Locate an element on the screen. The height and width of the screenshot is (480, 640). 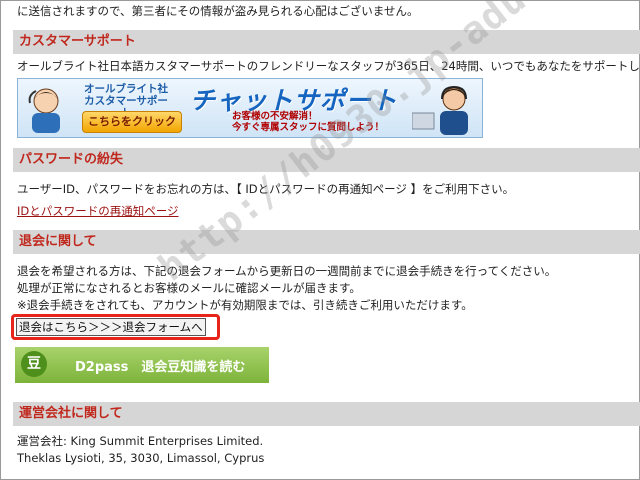
company-name: 運営会社: King Summit Enterprises Limited. is located at coordinates (140, 441).